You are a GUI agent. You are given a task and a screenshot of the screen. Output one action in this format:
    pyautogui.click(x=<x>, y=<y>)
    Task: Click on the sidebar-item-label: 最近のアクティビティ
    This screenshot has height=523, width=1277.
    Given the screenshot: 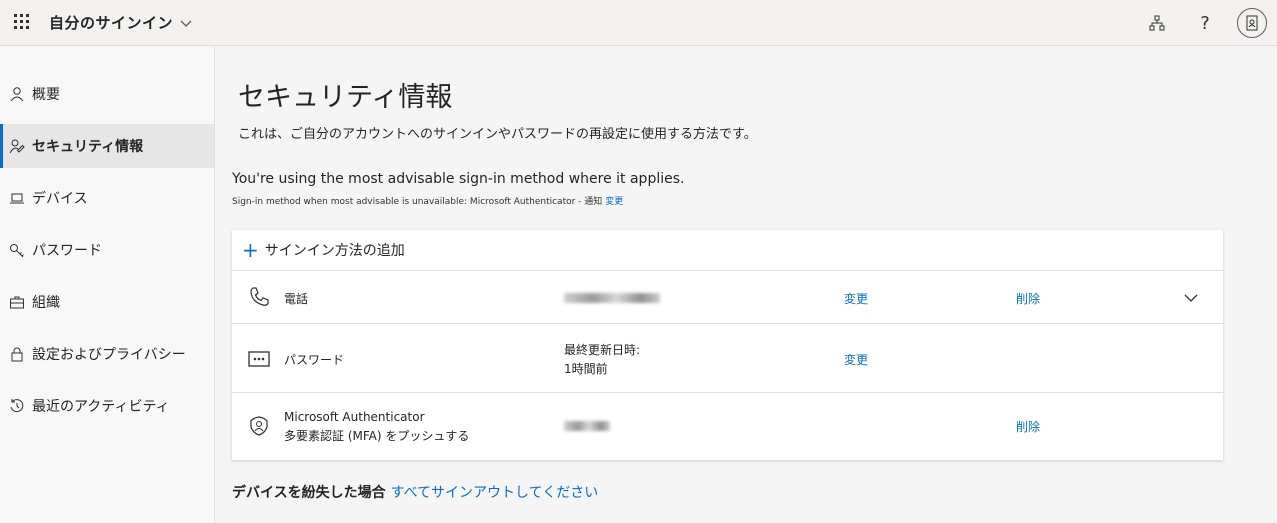 What is the action you would take?
    pyautogui.click(x=101, y=407)
    